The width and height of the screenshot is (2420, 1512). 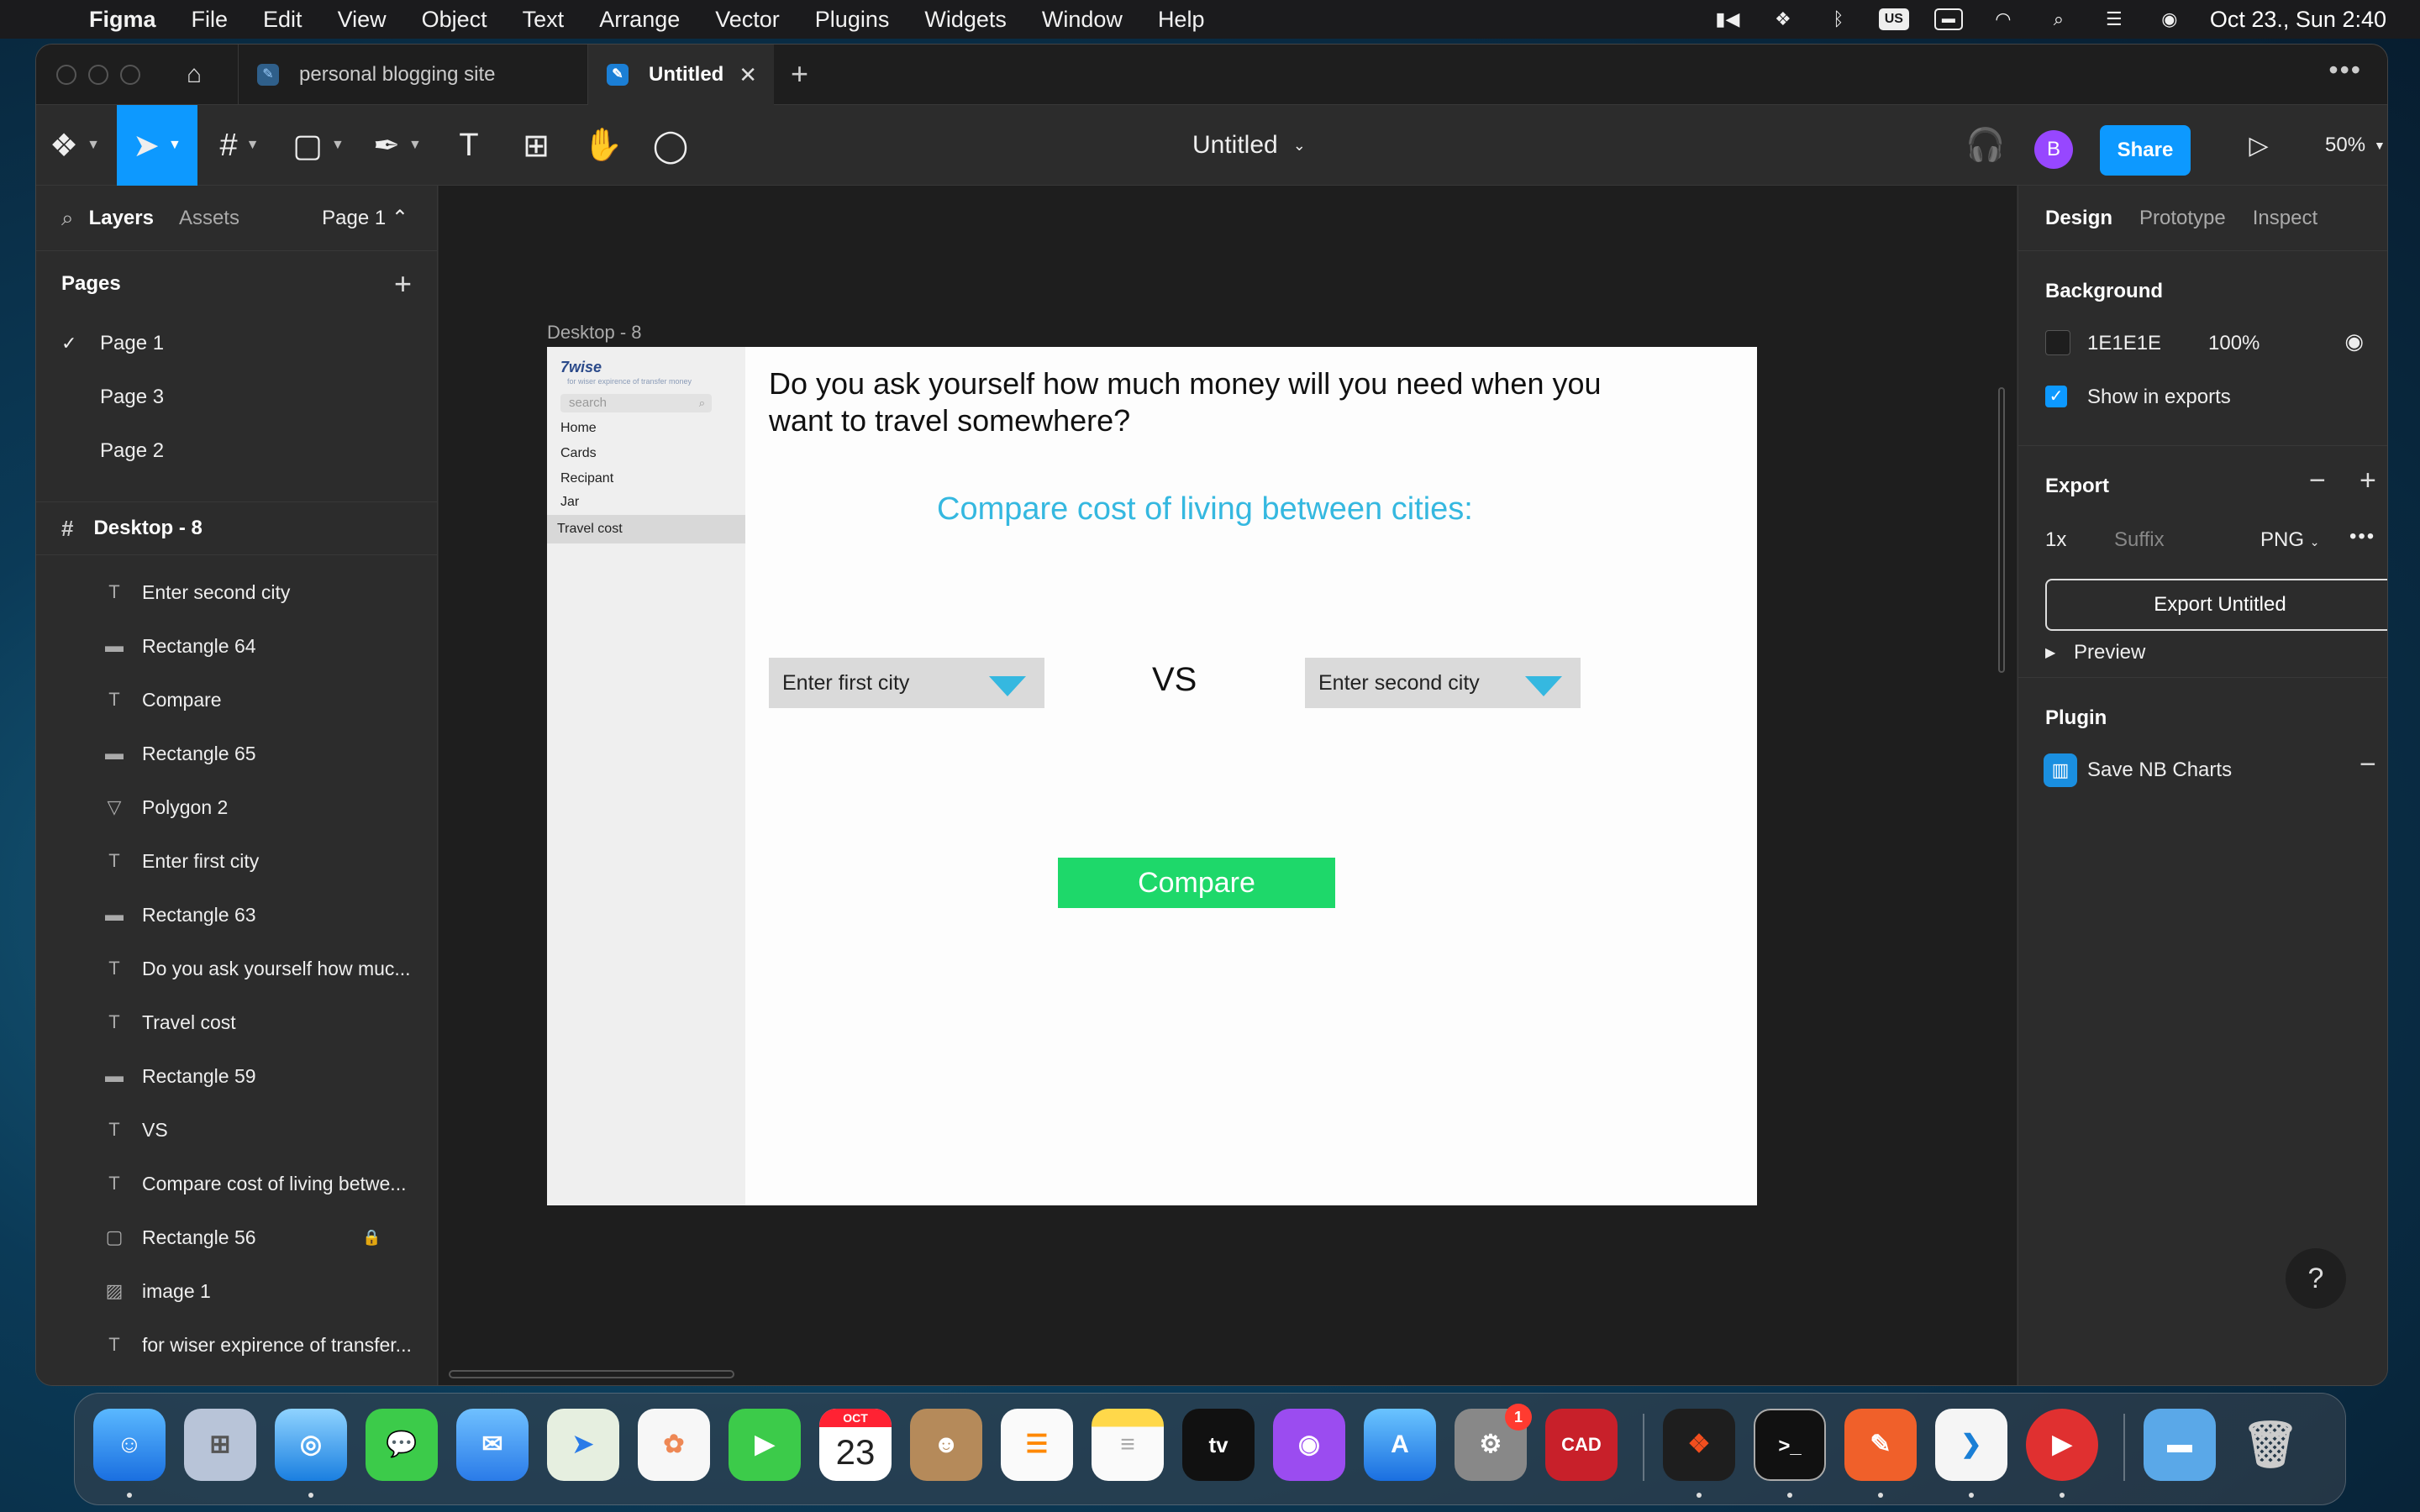 I want to click on photos-icon: ✿, so click(x=674, y=1445).